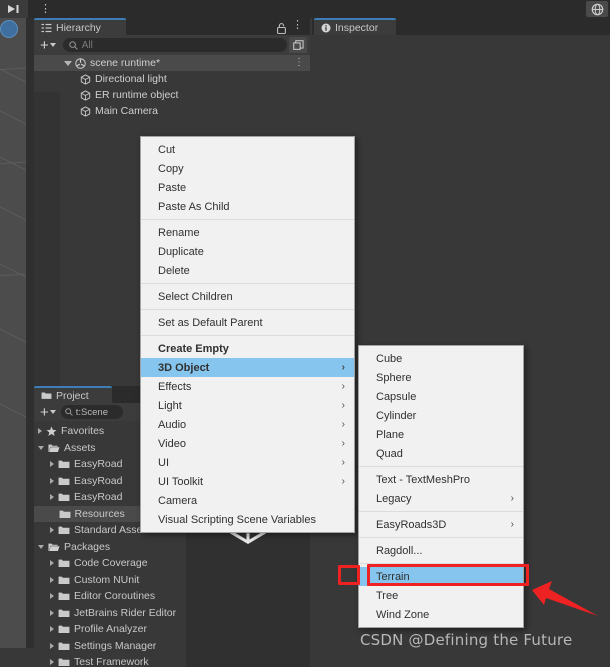 This screenshot has height=667, width=610. What do you see at coordinates (396, 415) in the screenshot?
I see `menu-item-label: Cylinder` at bounding box center [396, 415].